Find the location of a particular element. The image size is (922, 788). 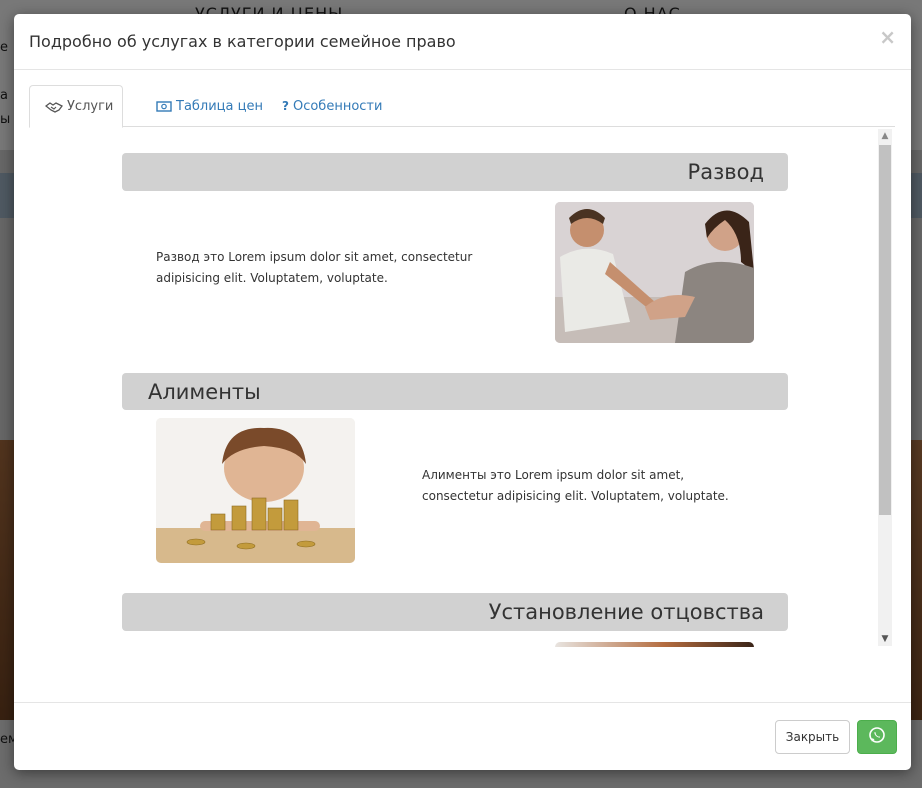

couple-photo is located at coordinates (654, 272).